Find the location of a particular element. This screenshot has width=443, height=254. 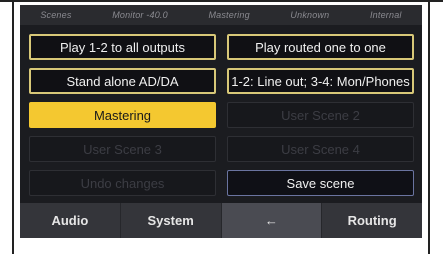

status-current-scene: Mastering is located at coordinates (229, 15).